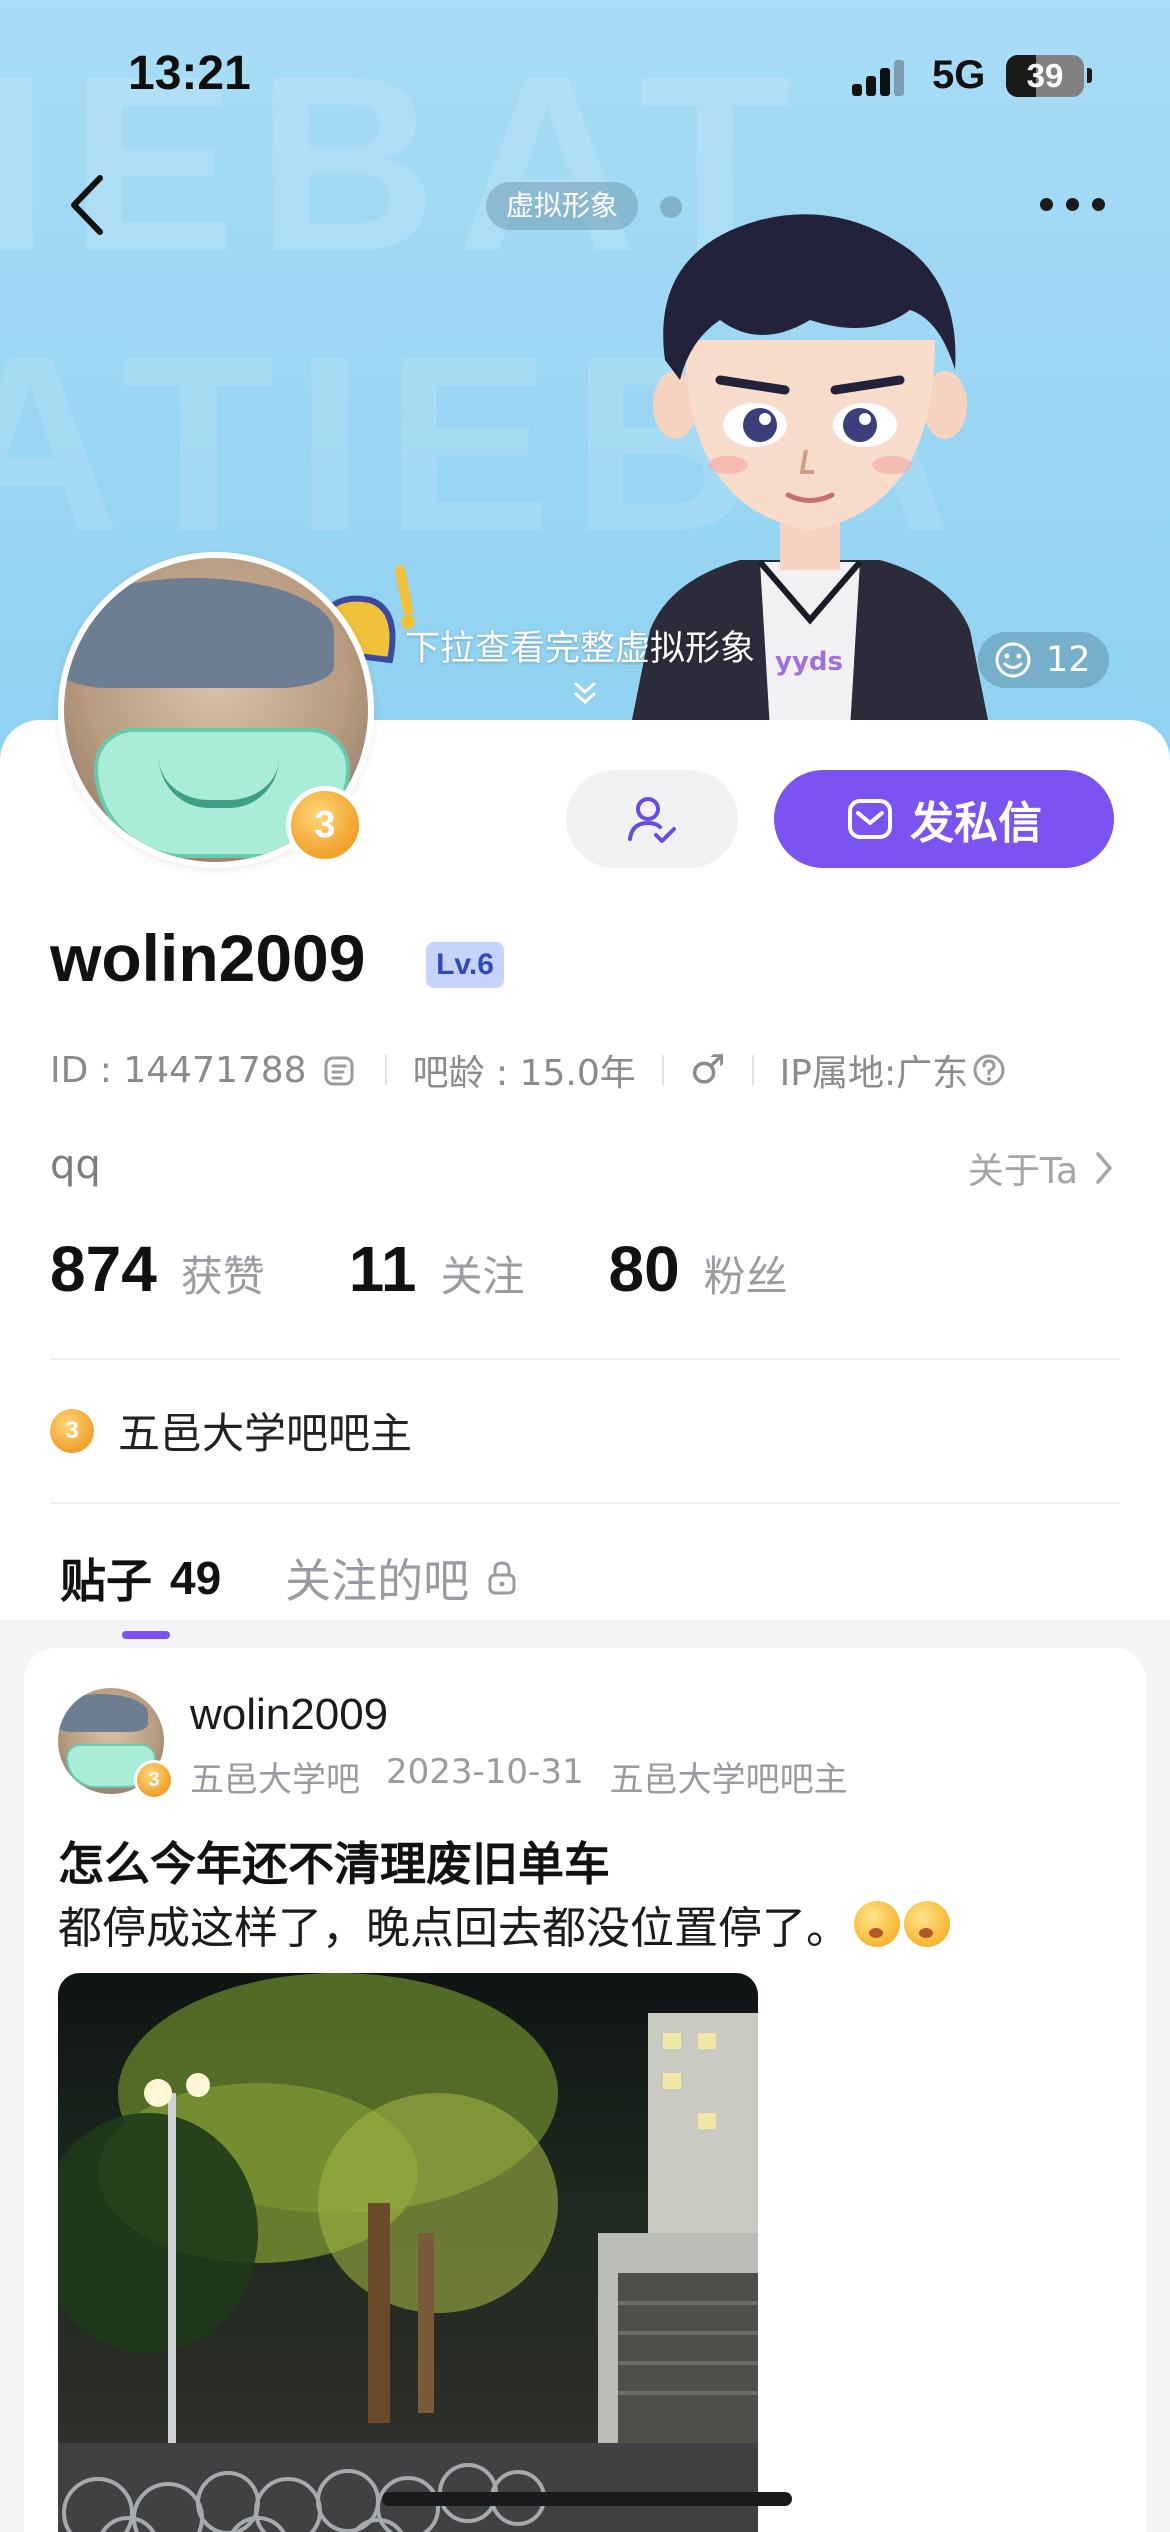 The width and height of the screenshot is (1170, 2532). I want to click on profile-tabs: 贴子 49 关注的吧, so click(288, 1592).